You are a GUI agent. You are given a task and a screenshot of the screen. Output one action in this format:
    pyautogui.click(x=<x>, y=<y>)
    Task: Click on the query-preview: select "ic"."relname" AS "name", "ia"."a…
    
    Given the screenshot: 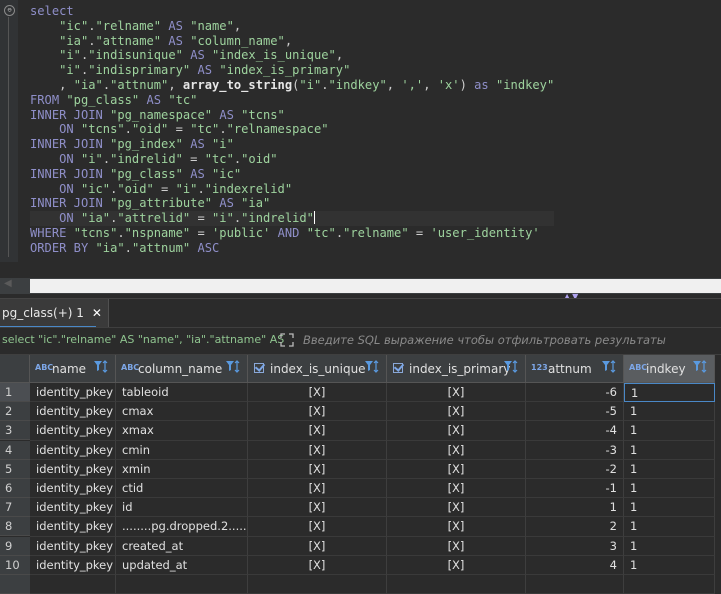 What is the action you would take?
    pyautogui.click(x=143, y=339)
    